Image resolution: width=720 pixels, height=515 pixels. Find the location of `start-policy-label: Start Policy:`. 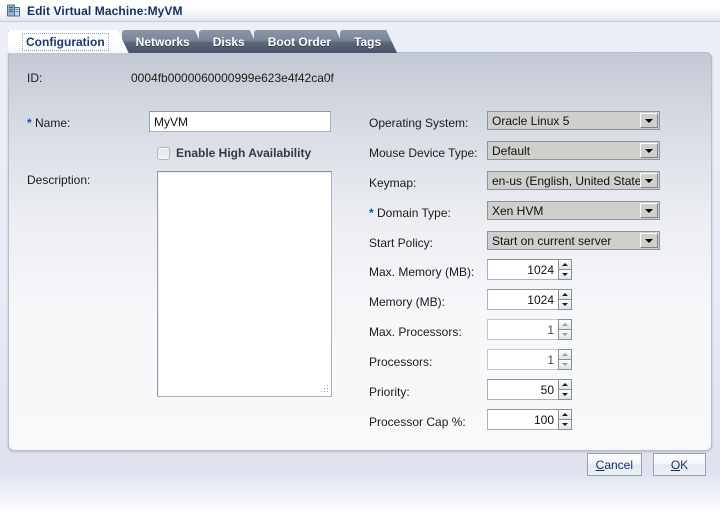

start-policy-label: Start Policy: is located at coordinates (401, 243).